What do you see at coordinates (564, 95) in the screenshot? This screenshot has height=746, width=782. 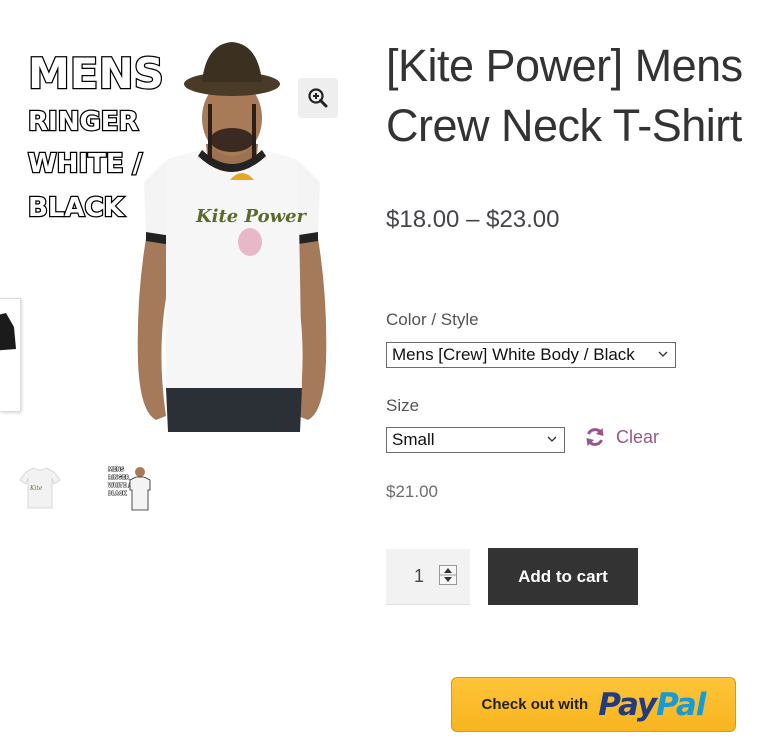 I see `product-title: [Kite Power] Mens Crew Neck T-Shirt` at bounding box center [564, 95].